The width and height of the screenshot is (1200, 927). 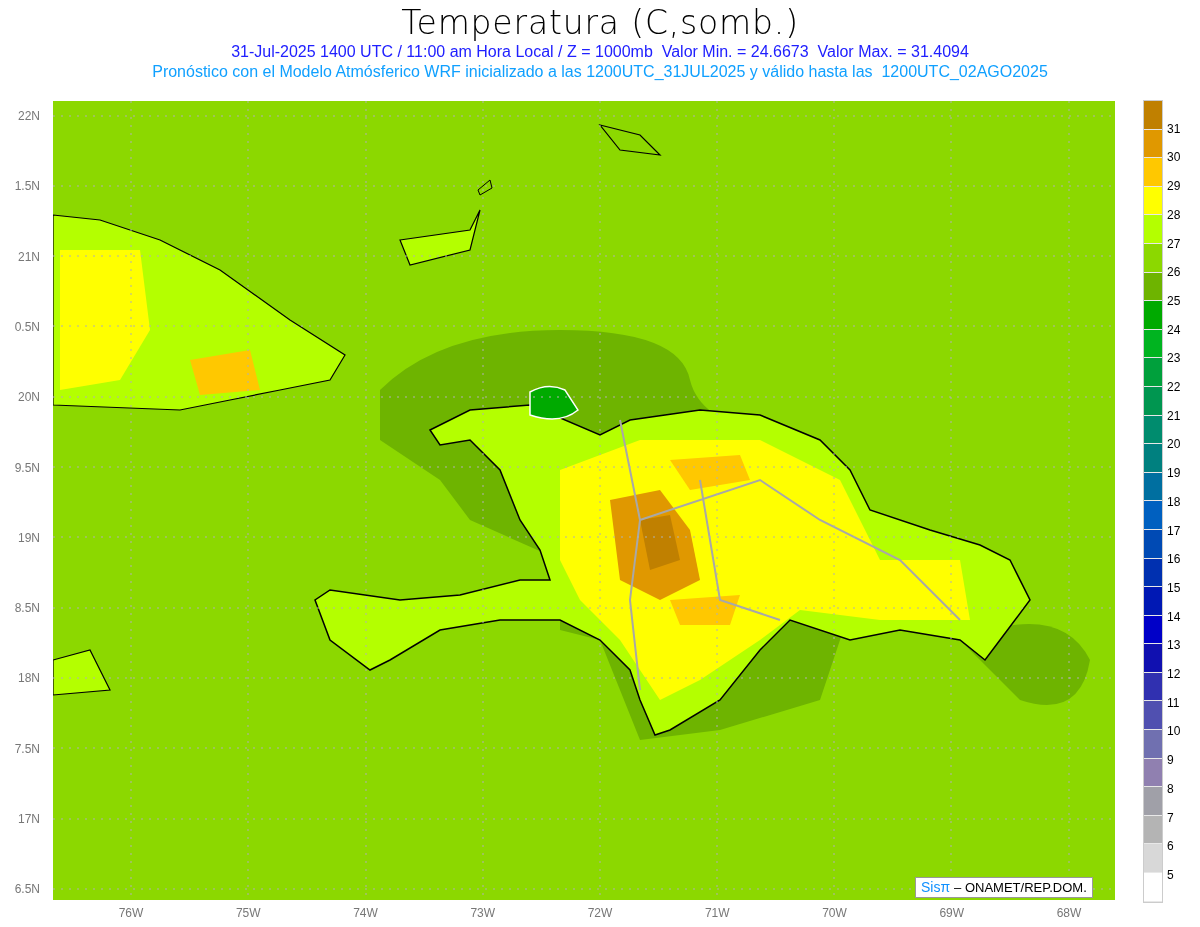 I want to click on legend-label: 26, so click(x=1174, y=272).